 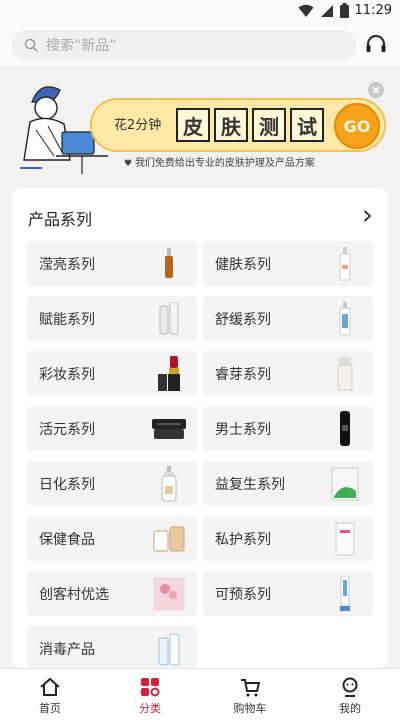 I want to click on series-label: 保健食品, so click(x=67, y=540).